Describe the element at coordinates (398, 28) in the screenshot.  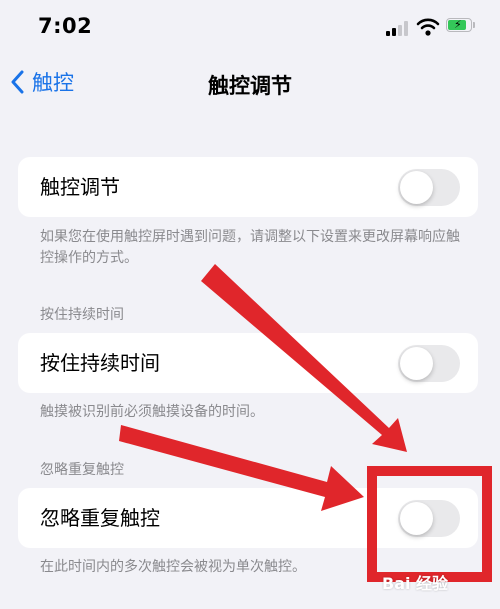
I see `cellular-signal-icon` at that location.